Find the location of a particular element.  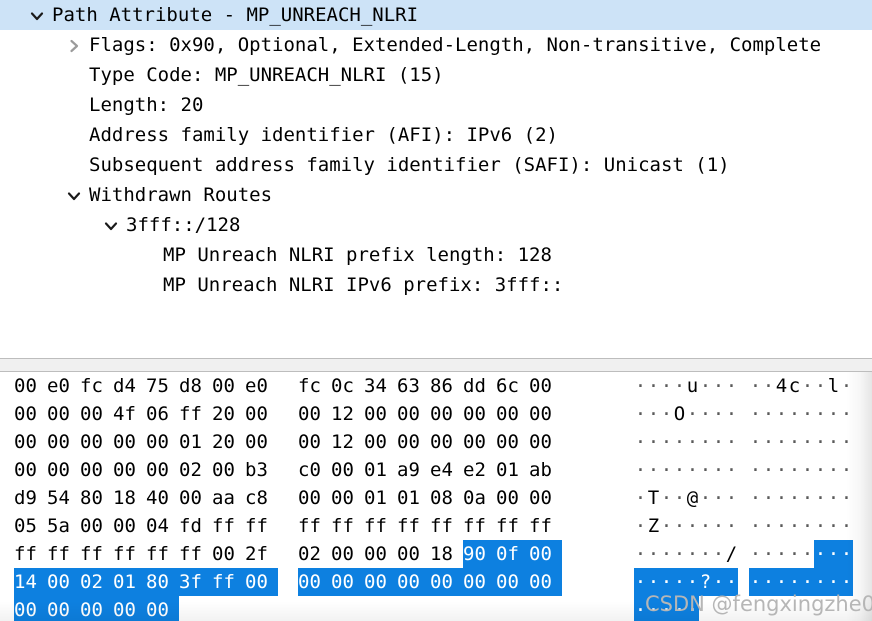

hex-bytes: ff ff ff ff ff ff 00 2f 02 00 00 00 18 90 0f 00 is located at coordinates (288, 554).